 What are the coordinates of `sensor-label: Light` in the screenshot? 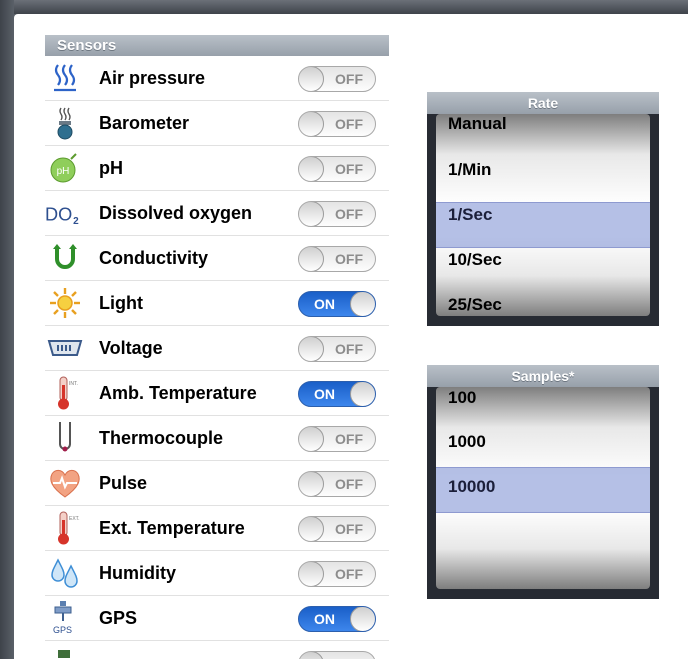 It's located at (121, 303).